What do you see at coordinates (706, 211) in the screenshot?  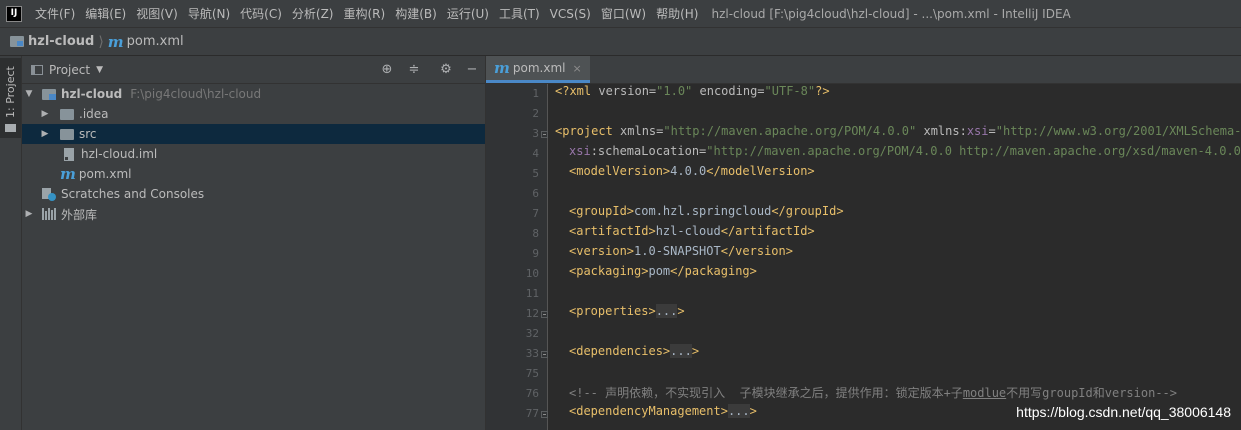 I see `code-line-7: <groupId>com.hzl.springcloud</groupId>` at bounding box center [706, 211].